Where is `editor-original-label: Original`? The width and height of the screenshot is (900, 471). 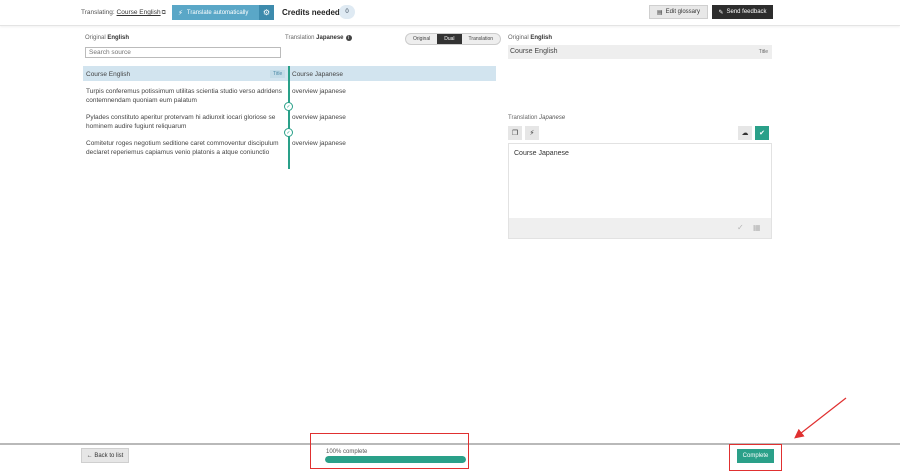
editor-original-label: Original is located at coordinates (518, 38).